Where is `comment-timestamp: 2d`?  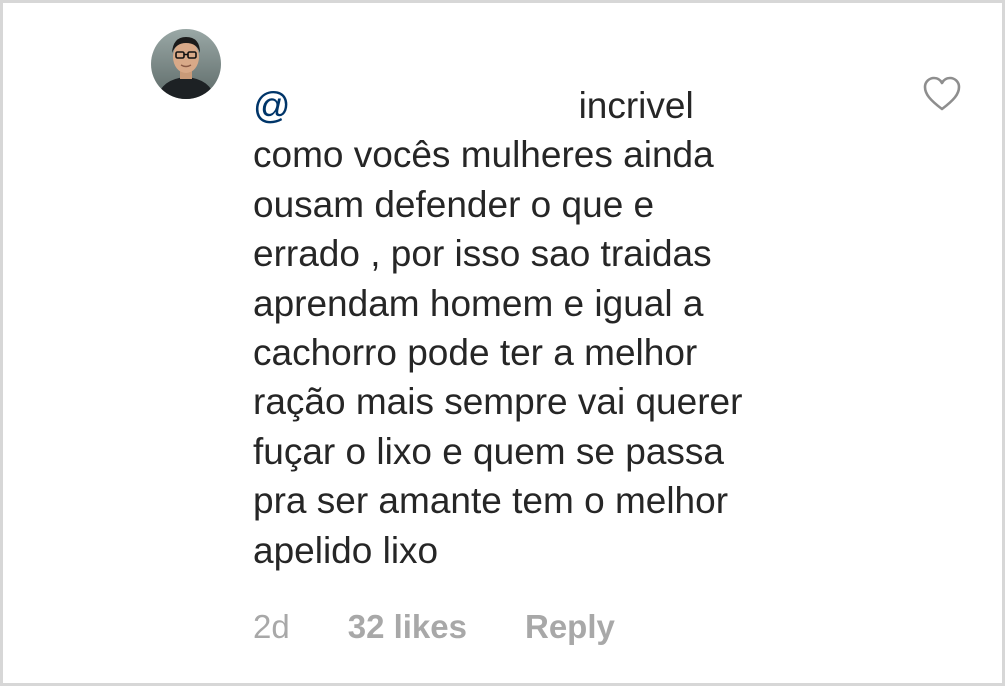
comment-timestamp: 2d is located at coordinates (271, 626).